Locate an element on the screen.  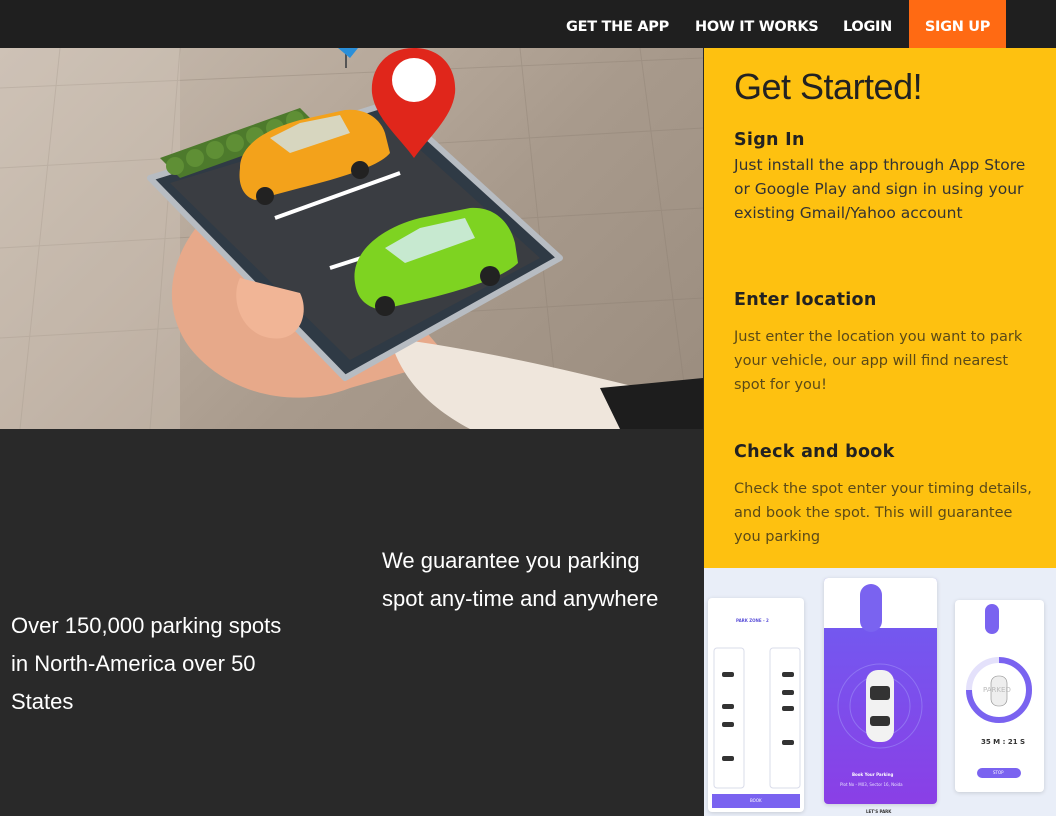
stop-button: STOP is located at coordinates (998, 772).